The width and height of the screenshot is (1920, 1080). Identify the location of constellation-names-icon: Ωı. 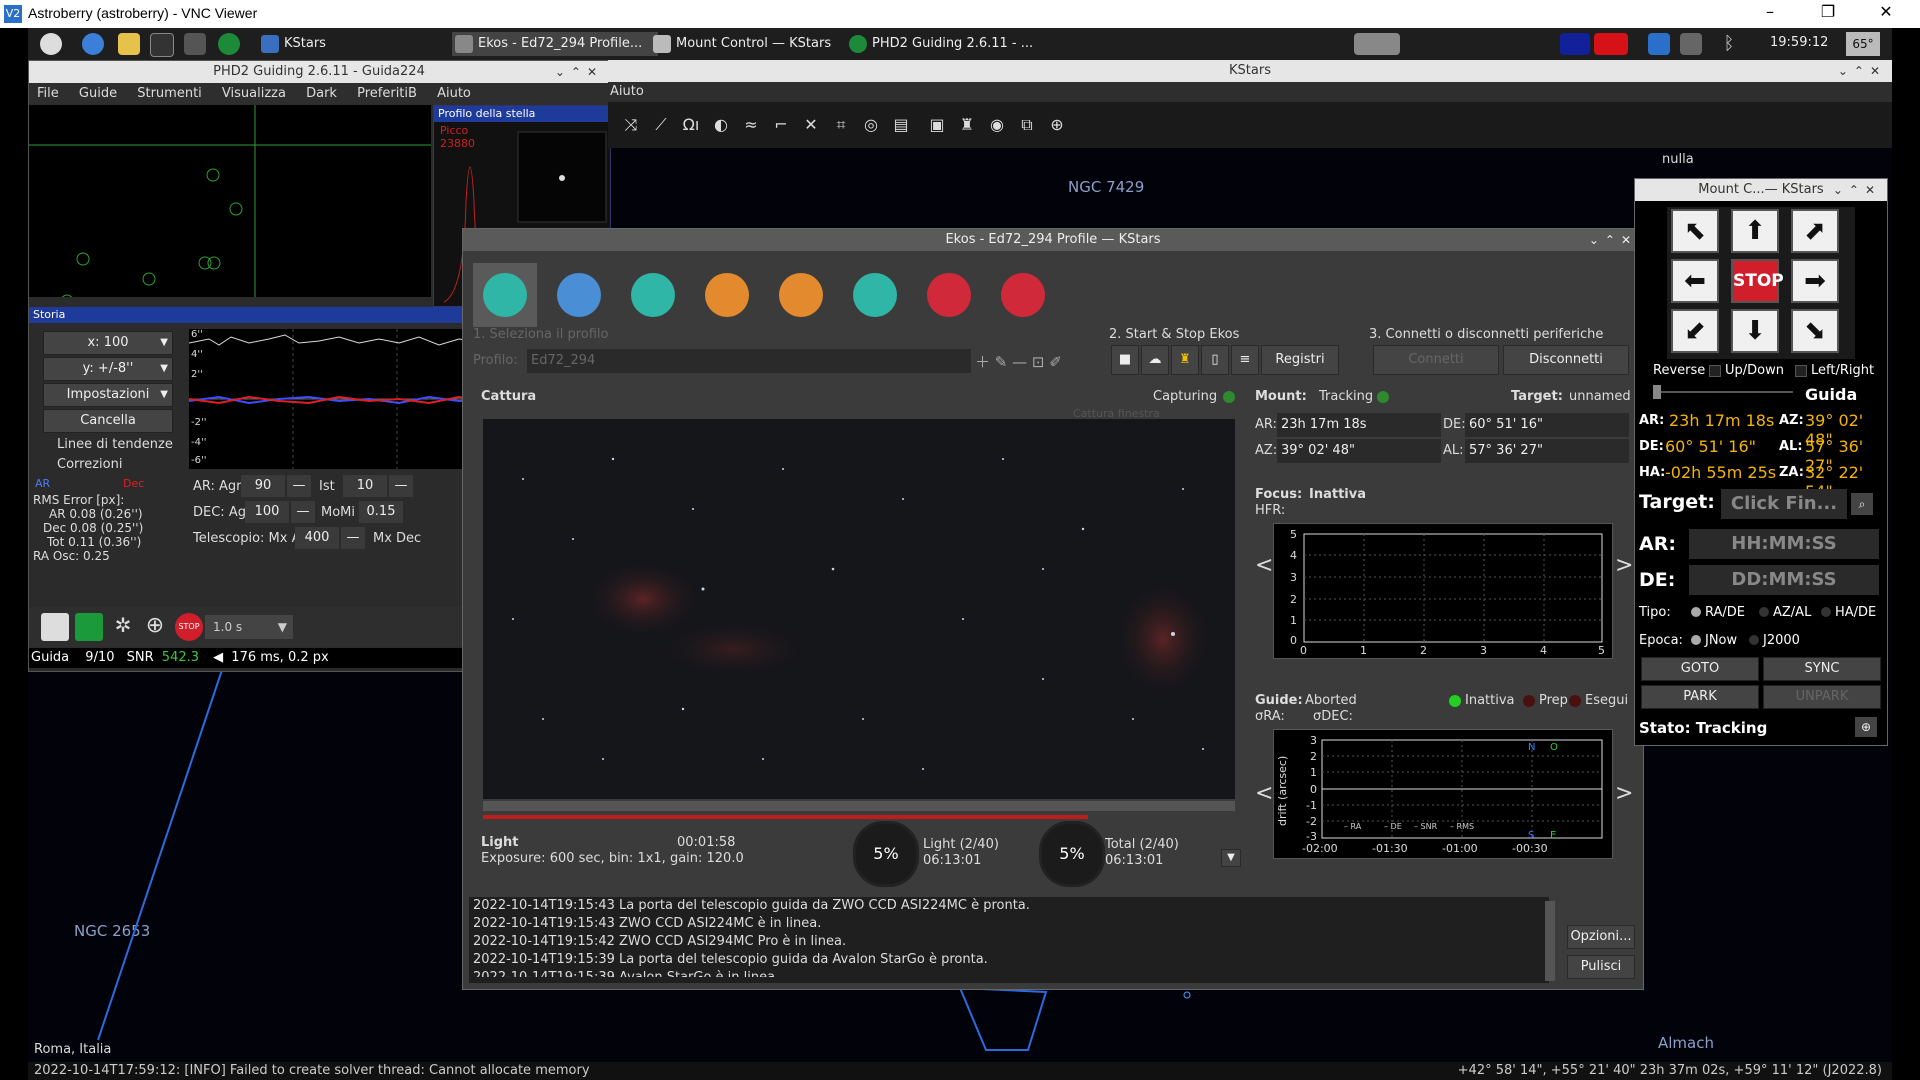
(691, 125).